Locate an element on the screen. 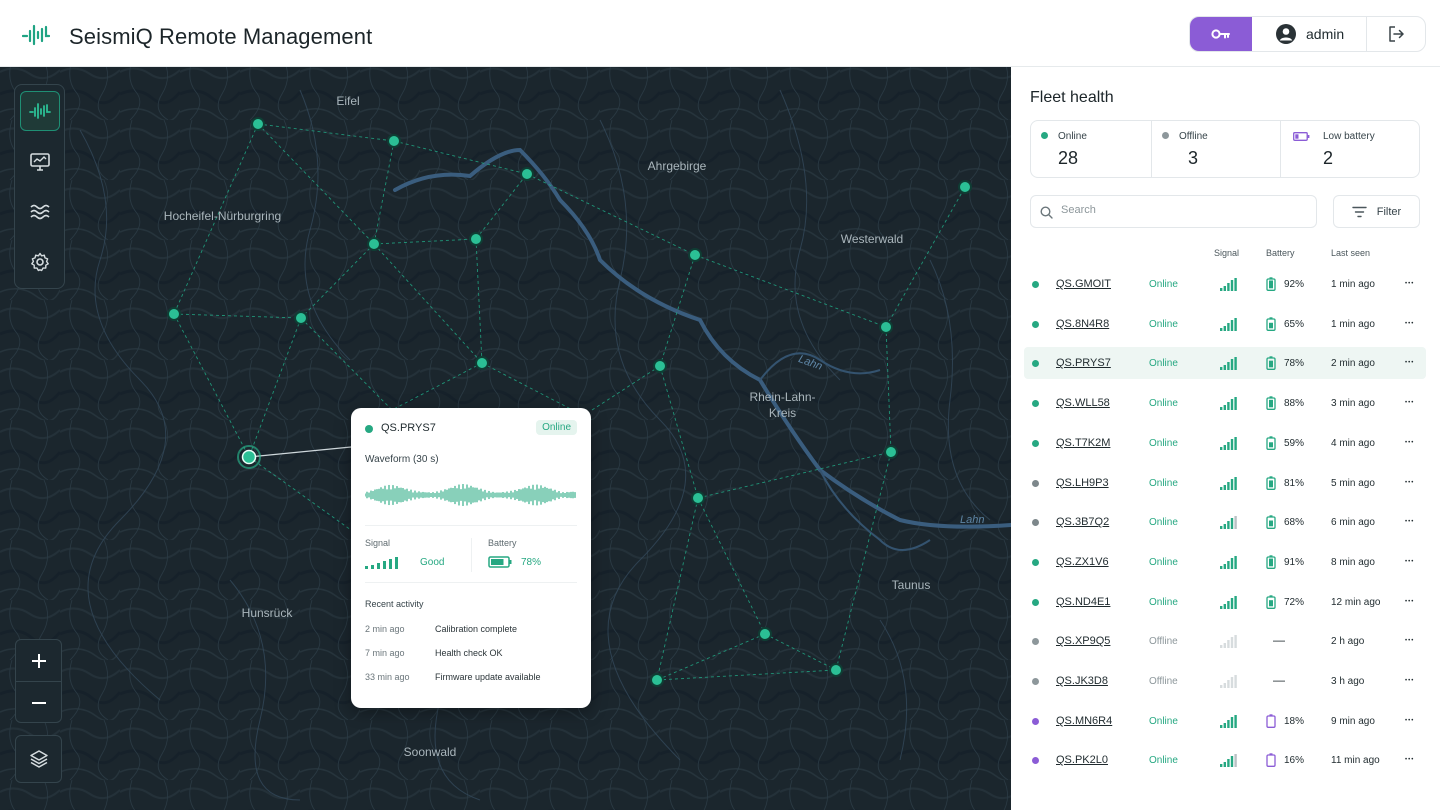 The height and width of the screenshot is (810, 1440). station-row: QS.3B7Q2 Online 68% 6 min ago ••• is located at coordinates (1225, 522).